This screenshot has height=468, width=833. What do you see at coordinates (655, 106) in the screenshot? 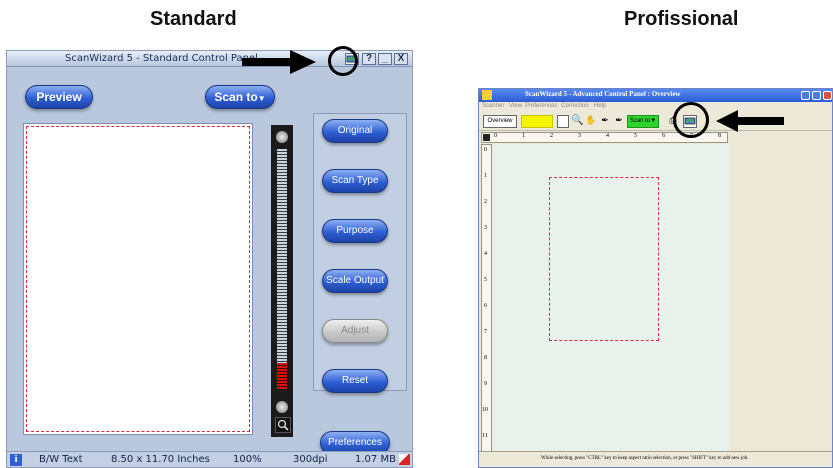
I see `menu-bar: Scanner View Preferences Correction Help` at bounding box center [655, 106].